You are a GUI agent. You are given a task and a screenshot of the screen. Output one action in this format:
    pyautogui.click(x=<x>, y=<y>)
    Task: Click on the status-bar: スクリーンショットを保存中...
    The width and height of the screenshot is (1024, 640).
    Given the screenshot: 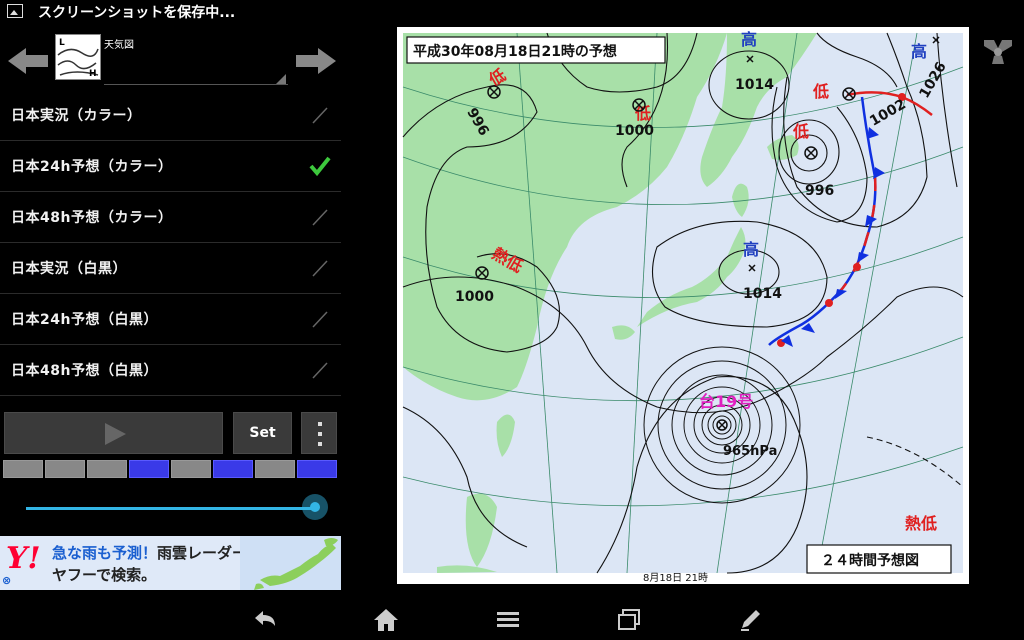 What is the action you would take?
    pyautogui.click(x=512, y=12)
    